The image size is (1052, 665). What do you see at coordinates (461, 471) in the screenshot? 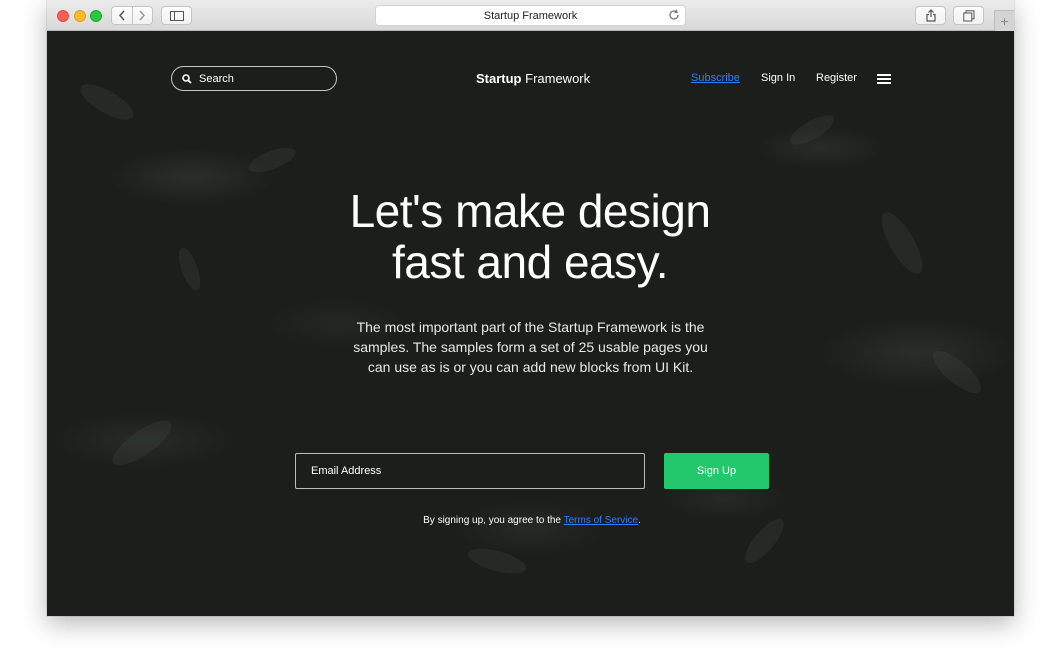
I see `email-input` at bounding box center [461, 471].